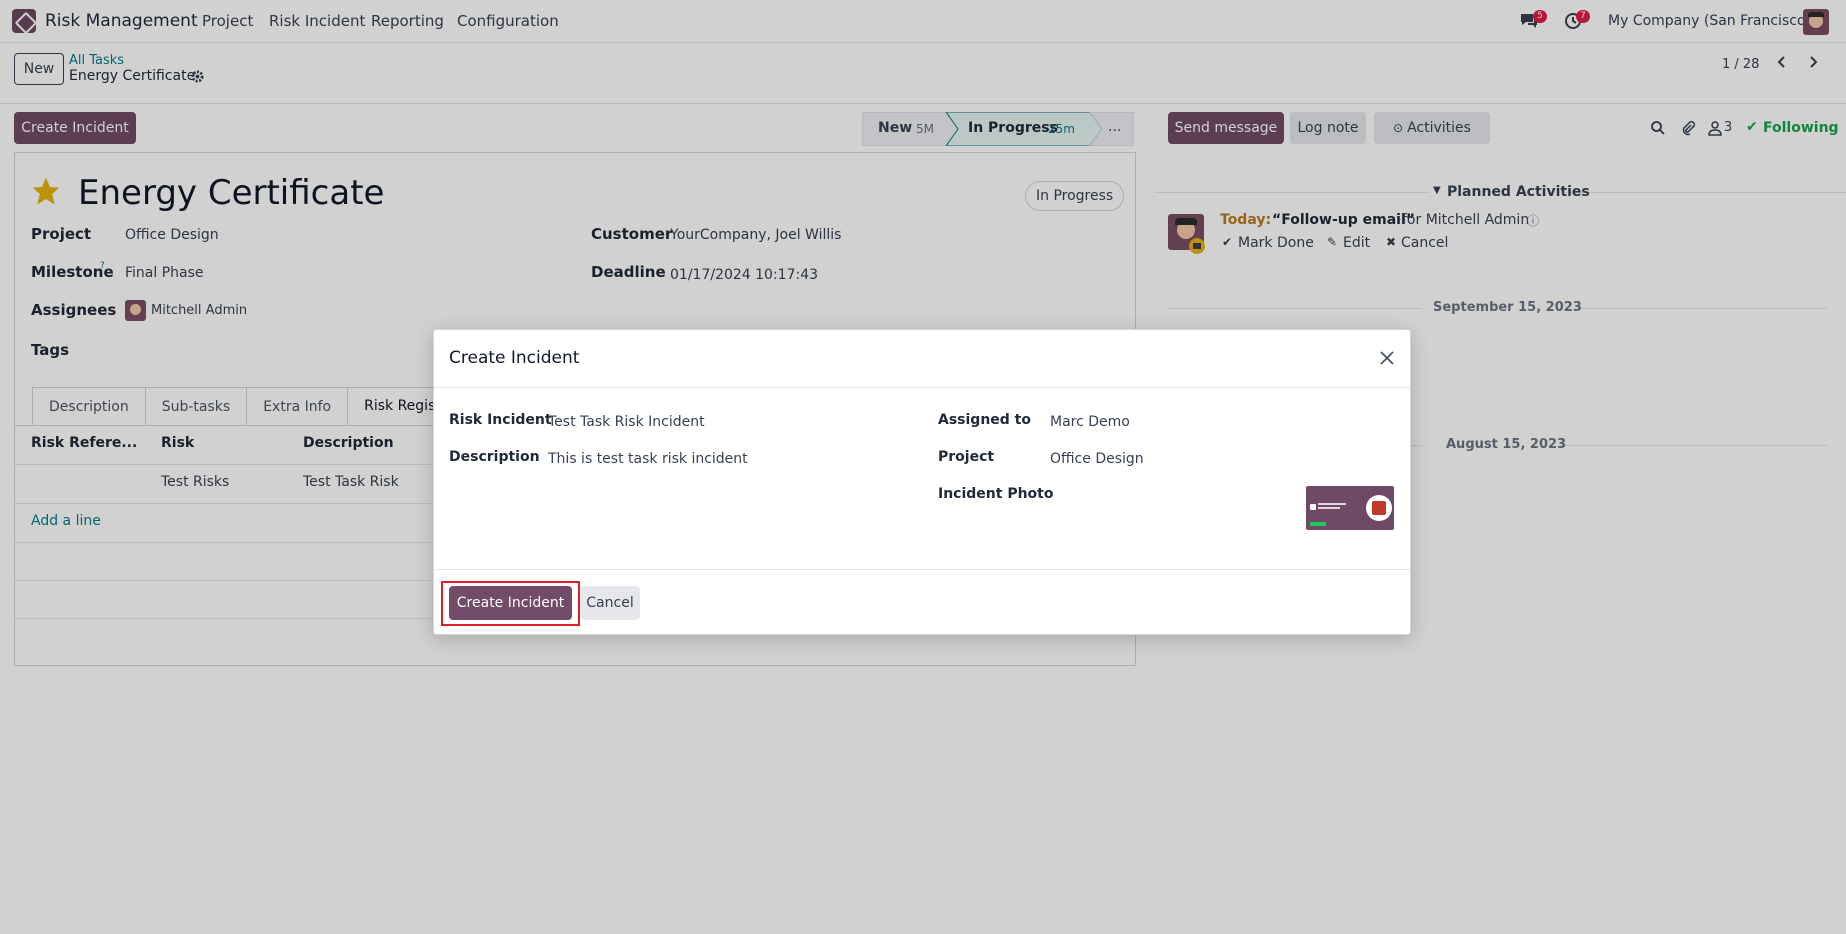 The width and height of the screenshot is (1846, 934). I want to click on description-label: Description, so click(494, 457).